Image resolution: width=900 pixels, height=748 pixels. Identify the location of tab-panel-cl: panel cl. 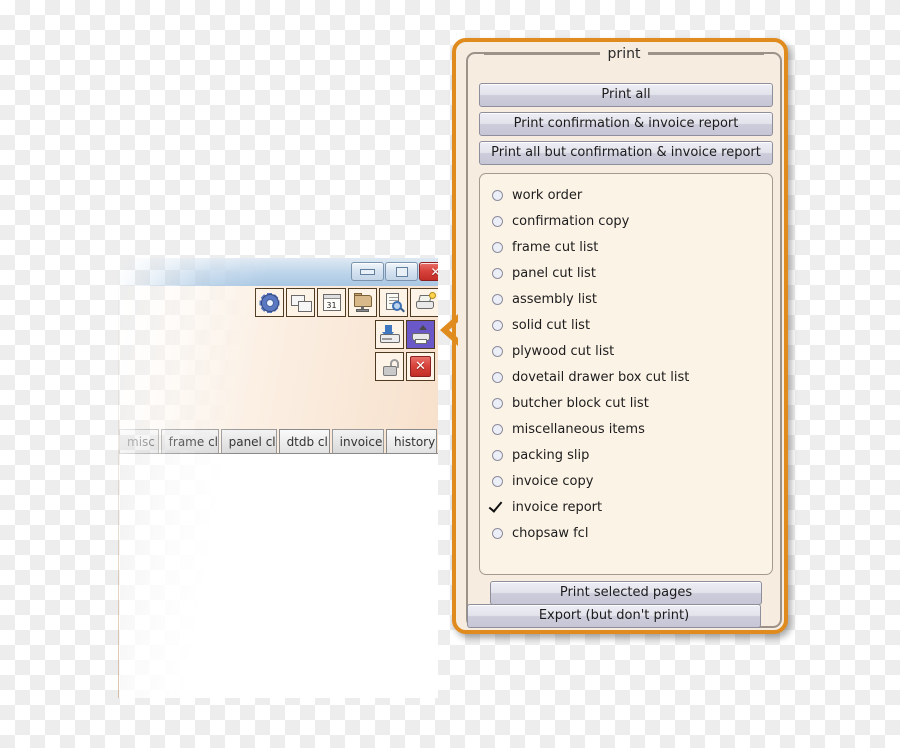
(248, 441).